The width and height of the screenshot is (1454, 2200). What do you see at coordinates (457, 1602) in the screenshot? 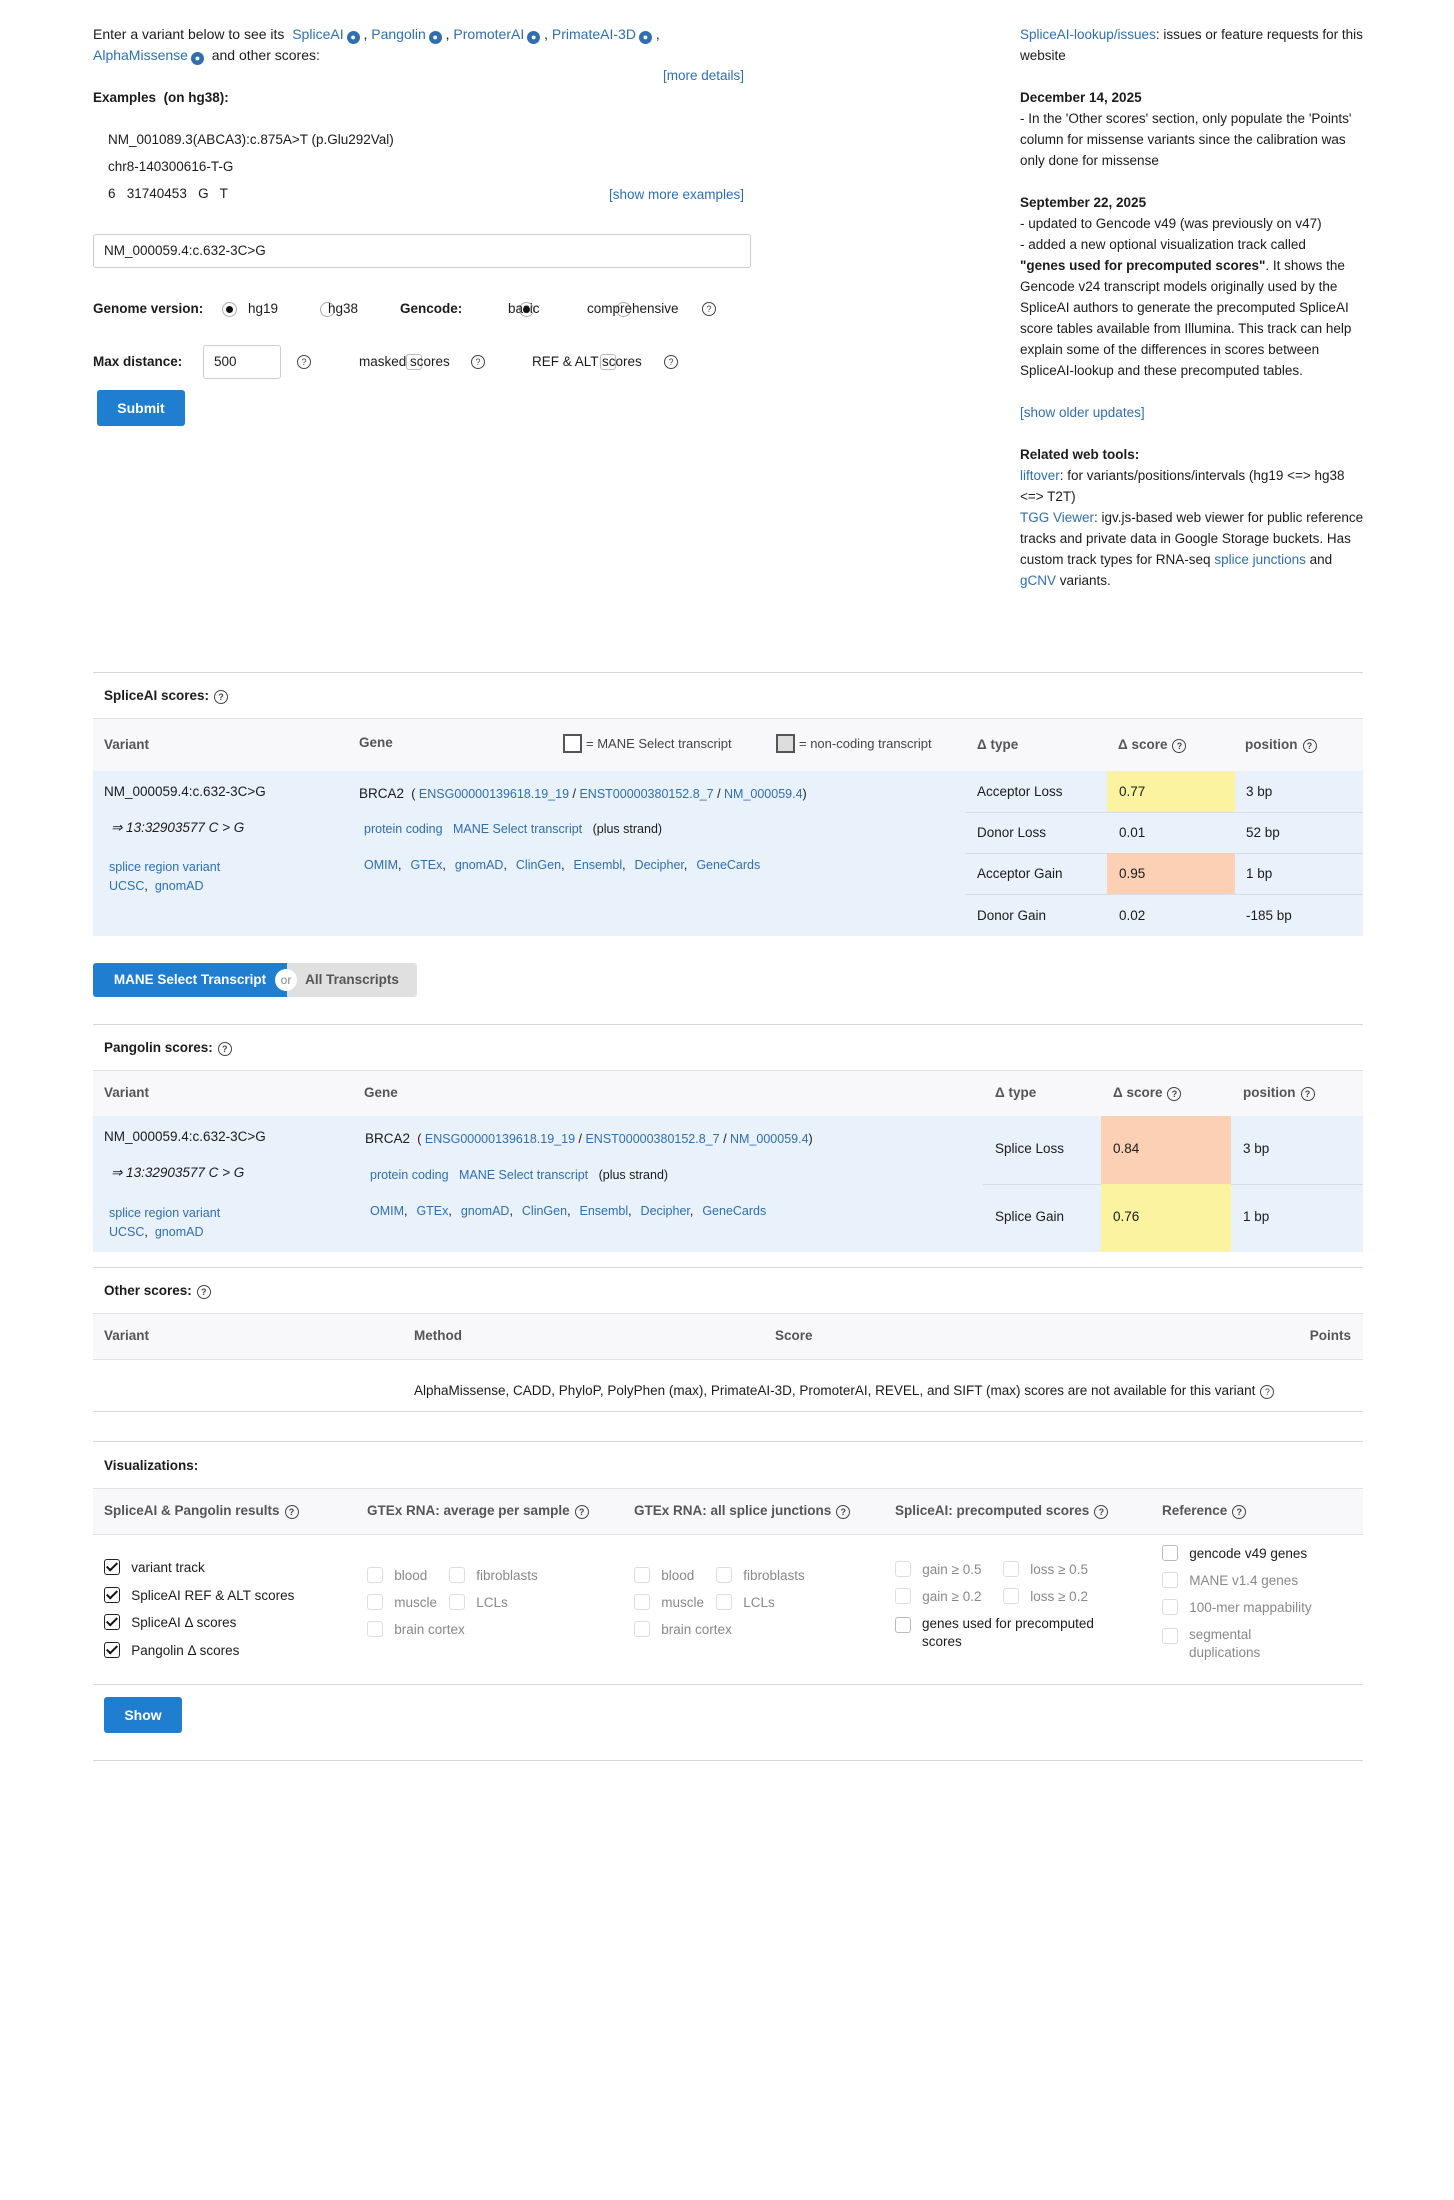
I see `gtex-lcls-checkbox` at bounding box center [457, 1602].